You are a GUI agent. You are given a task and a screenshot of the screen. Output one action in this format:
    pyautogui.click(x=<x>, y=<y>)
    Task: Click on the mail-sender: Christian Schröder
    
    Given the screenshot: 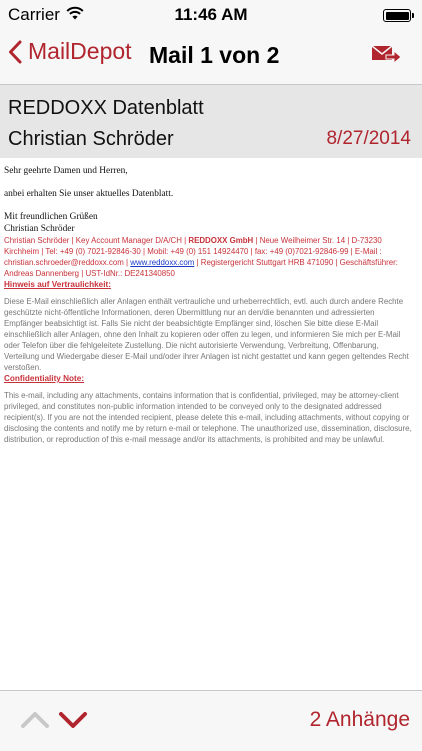 What is the action you would take?
    pyautogui.click(x=91, y=139)
    